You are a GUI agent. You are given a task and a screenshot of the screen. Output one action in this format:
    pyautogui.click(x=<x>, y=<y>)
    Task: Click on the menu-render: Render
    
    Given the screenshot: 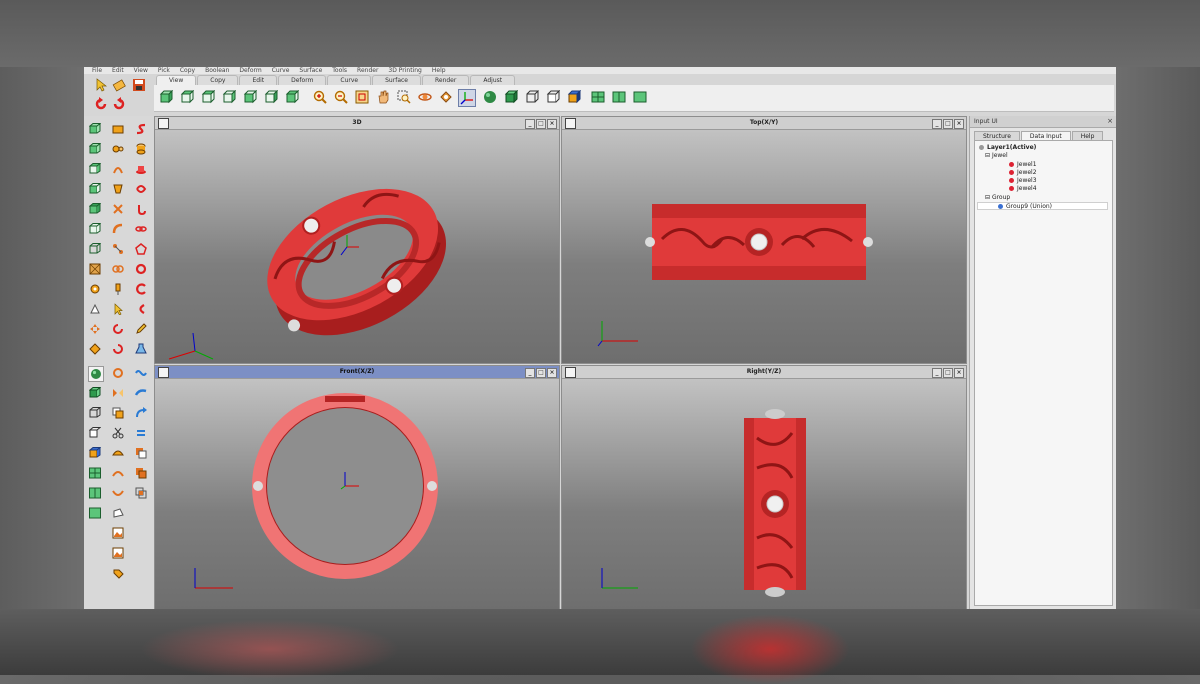 What is the action you would take?
    pyautogui.click(x=367, y=70)
    